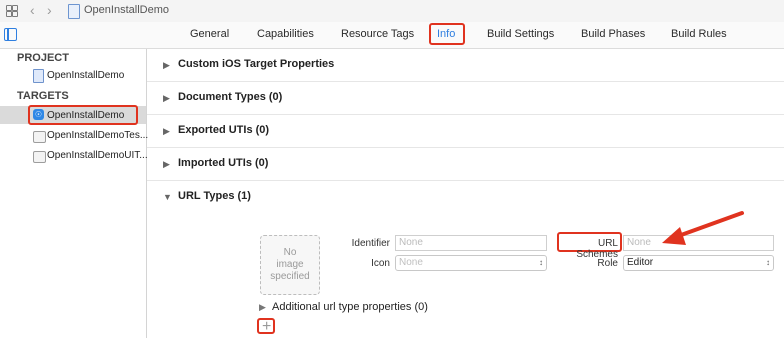 This screenshot has width=784, height=338. Describe the element at coordinates (209, 34) in the screenshot. I see `tab-general: General` at that location.